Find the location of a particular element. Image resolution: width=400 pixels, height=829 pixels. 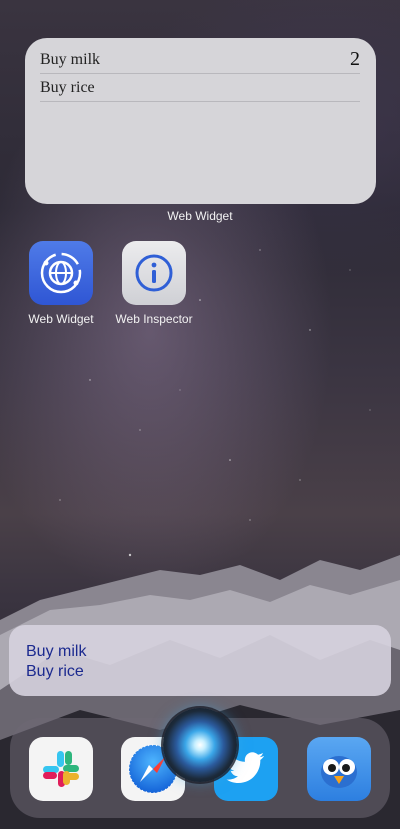

slack-icon is located at coordinates (61, 769).